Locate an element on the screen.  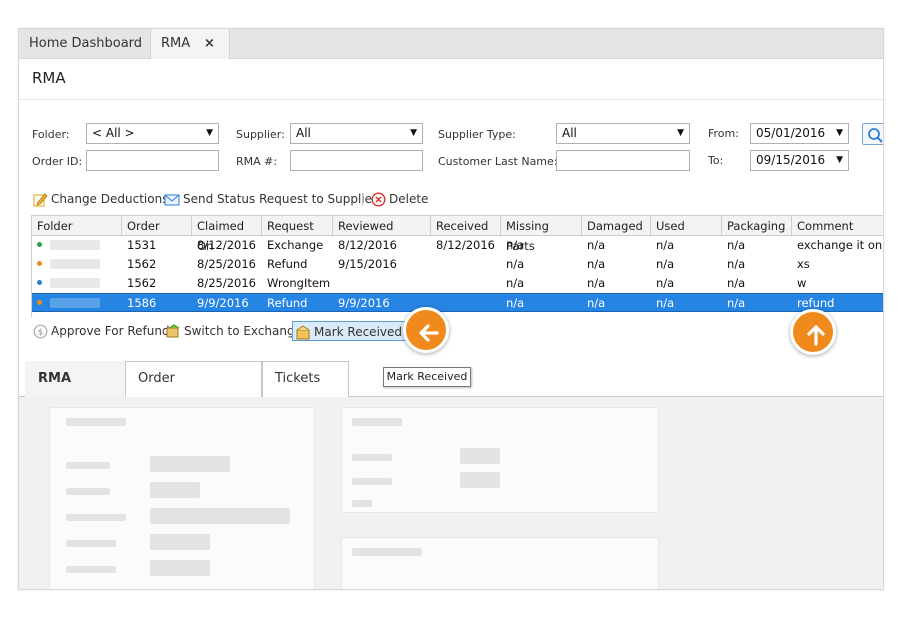
tab-home-dashboard: Home Dashboard is located at coordinates (84, 44).